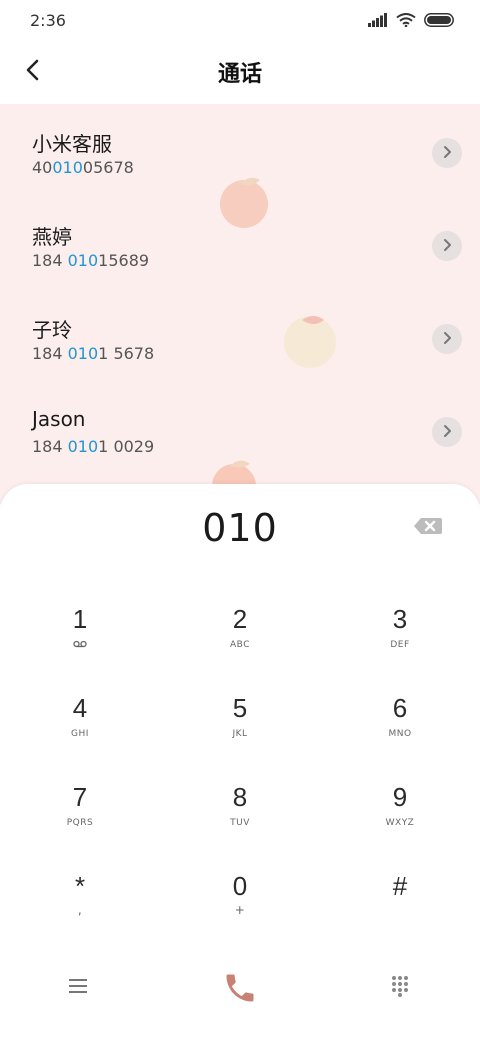  I want to click on menu-button, so click(78, 988).